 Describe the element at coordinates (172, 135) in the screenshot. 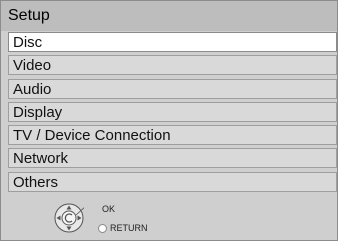

I see `menu-item-tv-device-connection: TV / Device Connection` at that location.